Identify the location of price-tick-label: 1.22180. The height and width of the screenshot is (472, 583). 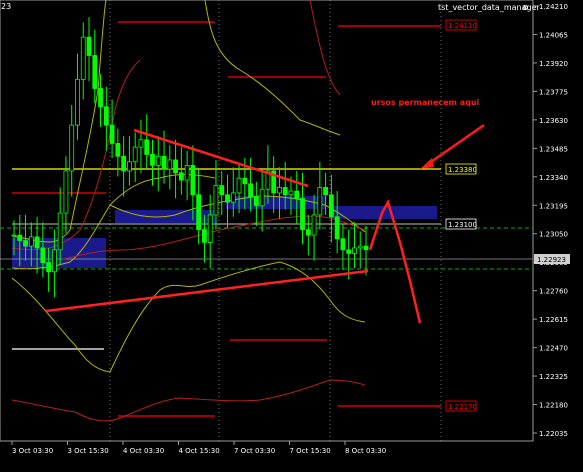
(553, 406).